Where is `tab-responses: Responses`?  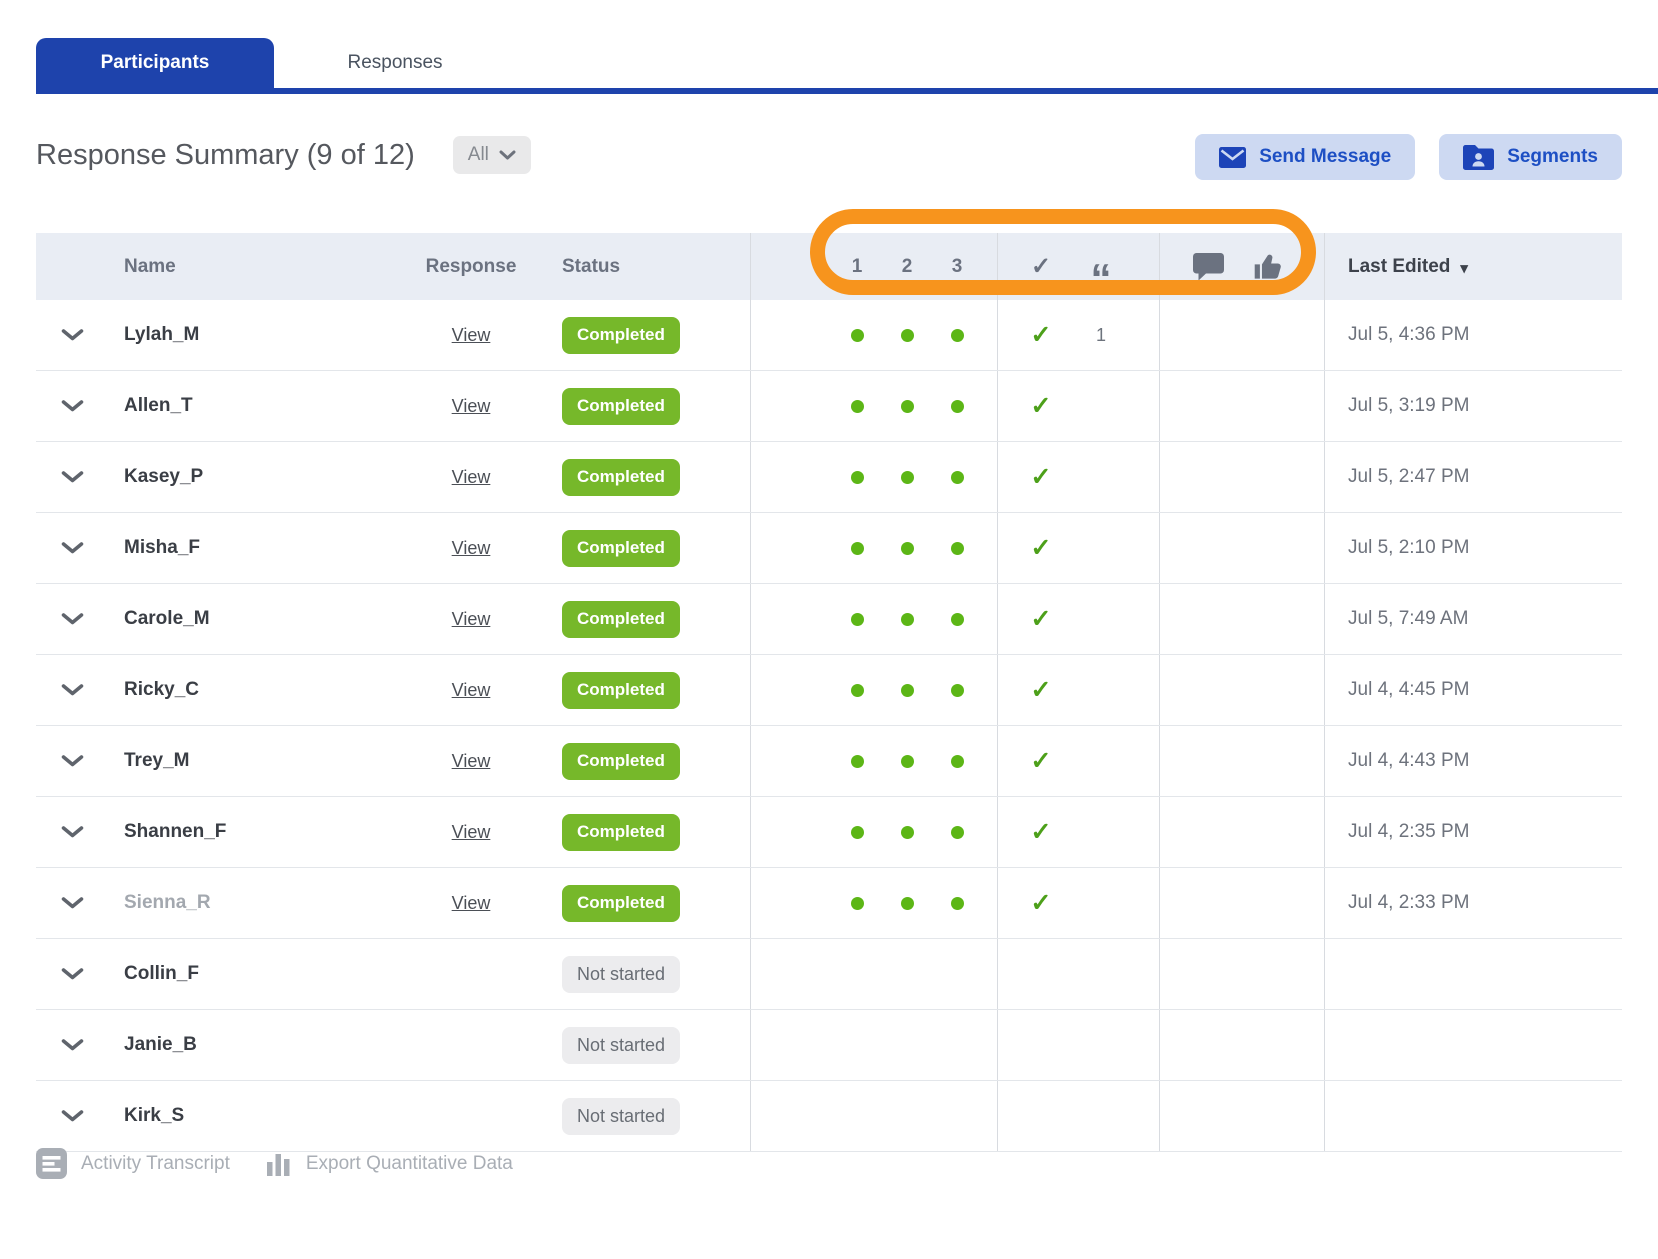
tab-responses: Responses is located at coordinates (395, 63).